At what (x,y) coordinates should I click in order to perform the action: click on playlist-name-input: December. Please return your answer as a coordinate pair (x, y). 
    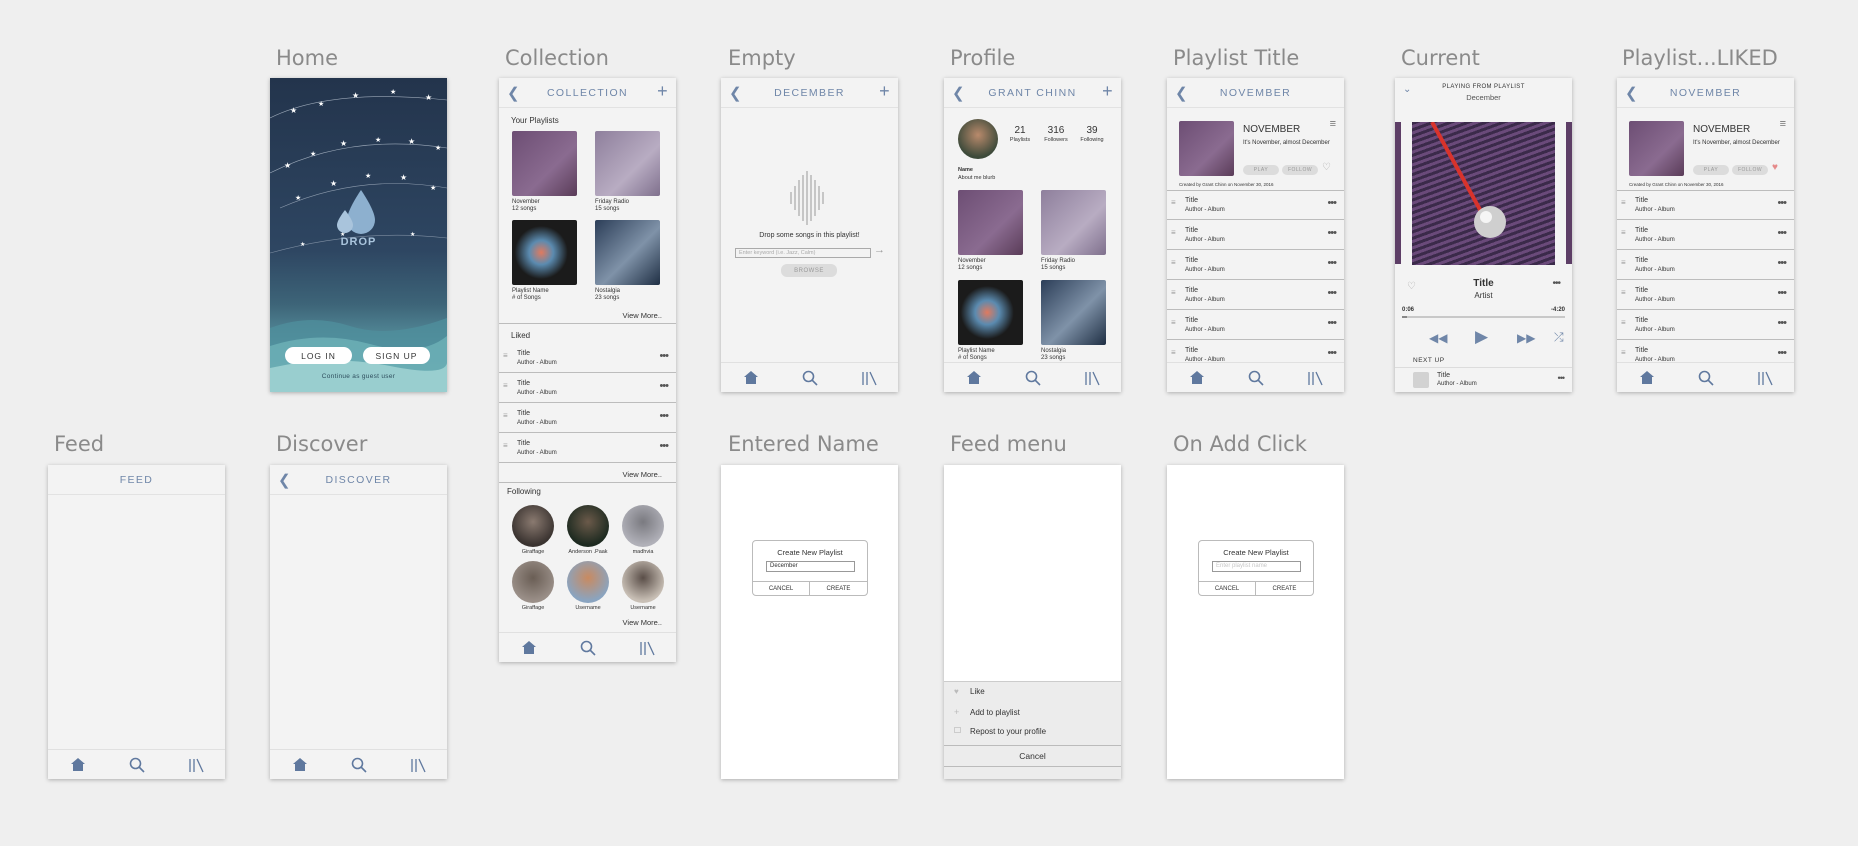
    Looking at the image, I should click on (810, 566).